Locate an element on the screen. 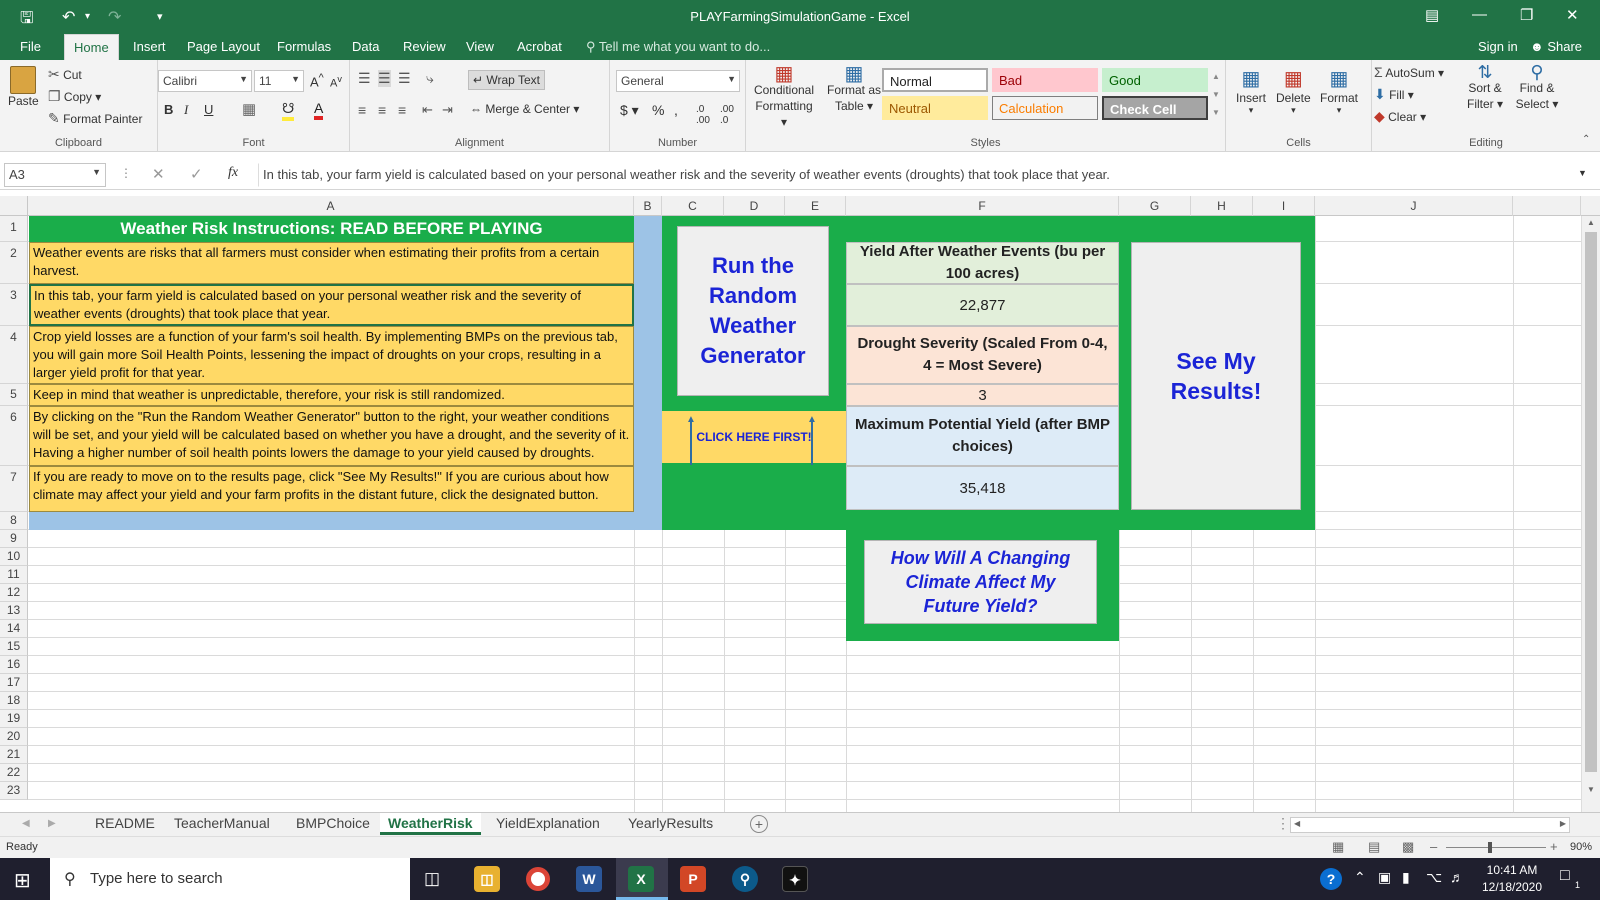  formula-bar-options-icon: ⋮ is located at coordinates (126, 173).